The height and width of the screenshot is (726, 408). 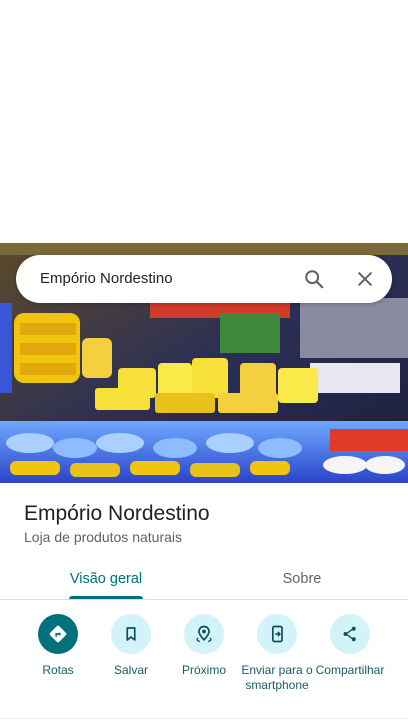 What do you see at coordinates (130, 670) in the screenshot?
I see `save-label: Salvar` at bounding box center [130, 670].